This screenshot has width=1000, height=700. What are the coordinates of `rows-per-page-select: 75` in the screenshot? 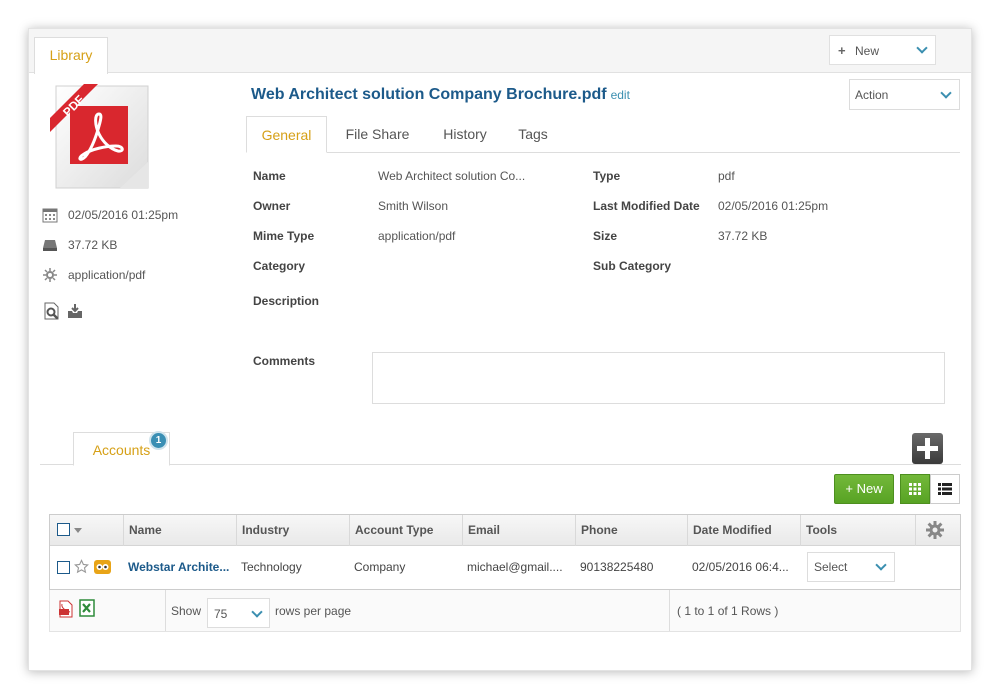 It's located at (238, 613).